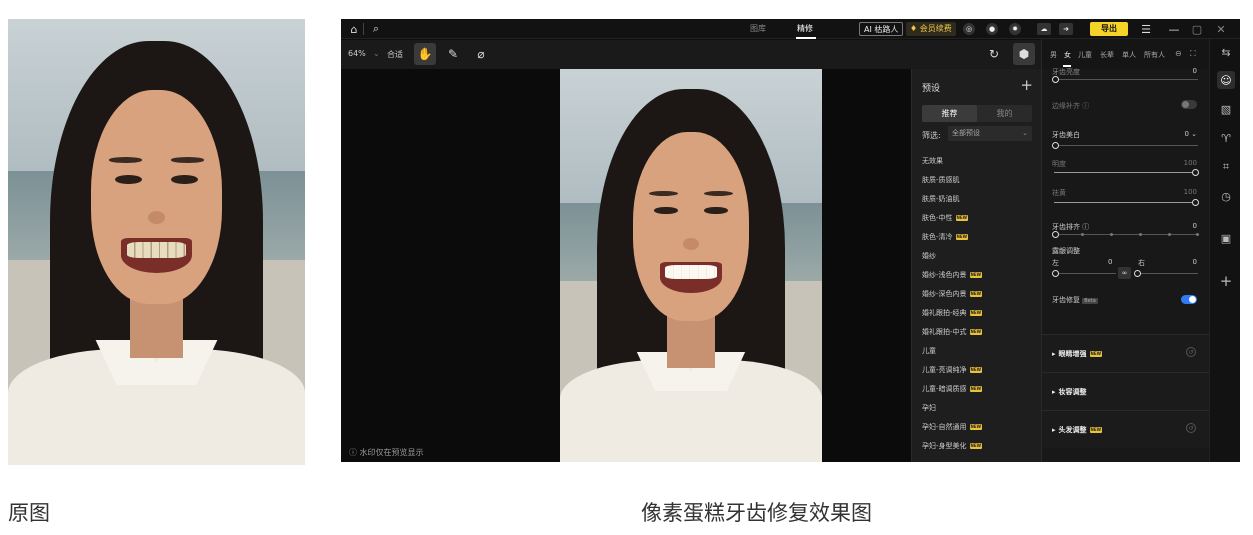 The image size is (1253, 535). What do you see at coordinates (979, 255) in the screenshot?
I see `preset-item: 婚纱` at bounding box center [979, 255].